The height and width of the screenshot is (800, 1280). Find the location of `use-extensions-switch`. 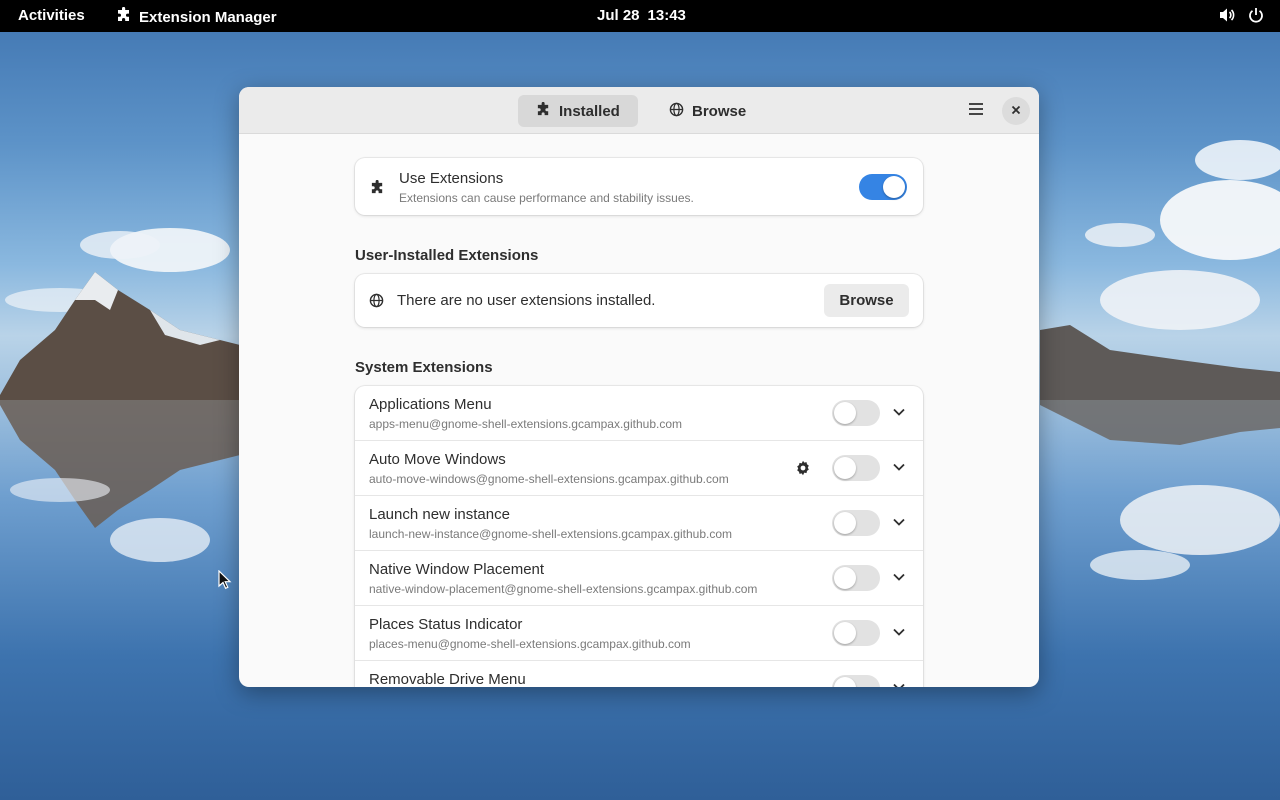

use-extensions-switch is located at coordinates (883, 187).